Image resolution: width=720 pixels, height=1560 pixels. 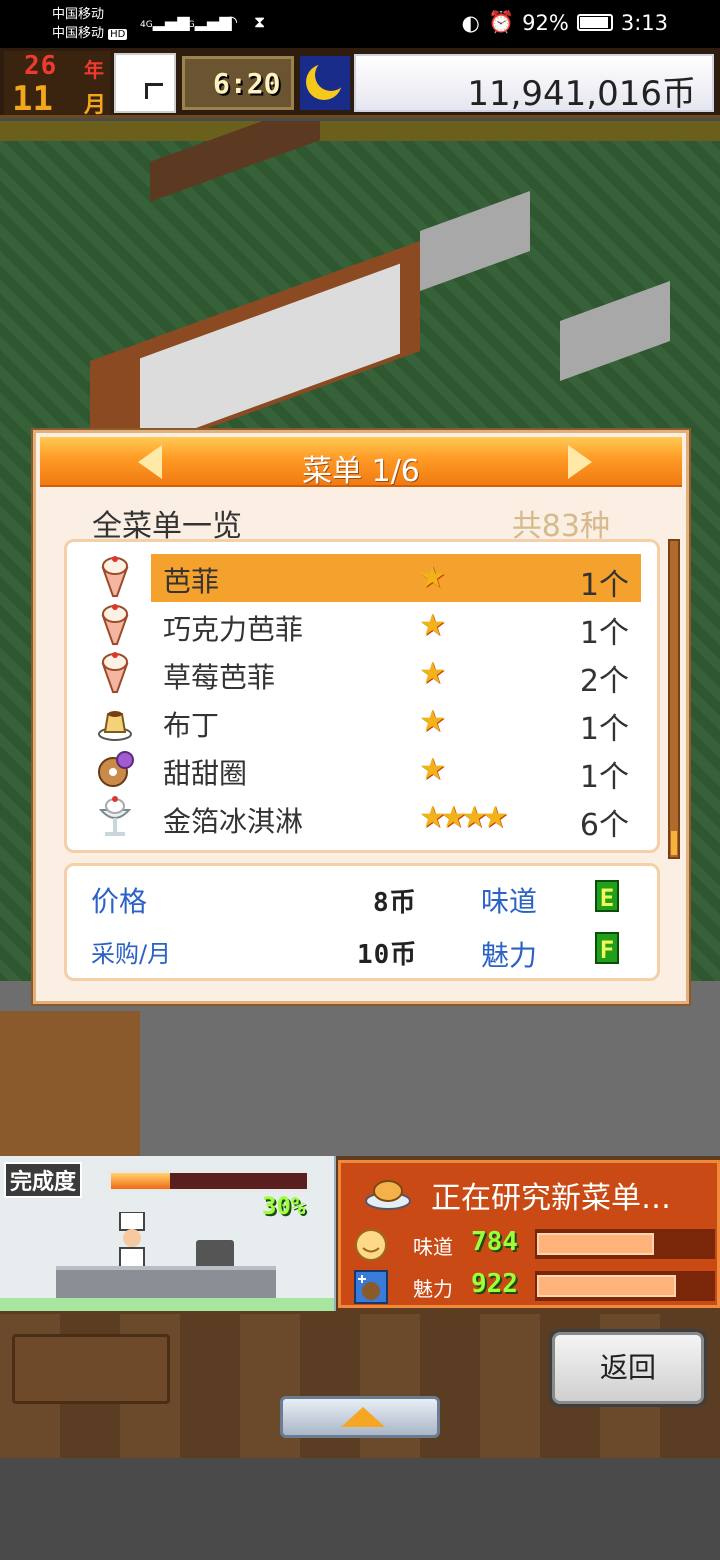 I want to click on charm-label: 魅力, so click(x=509, y=955).